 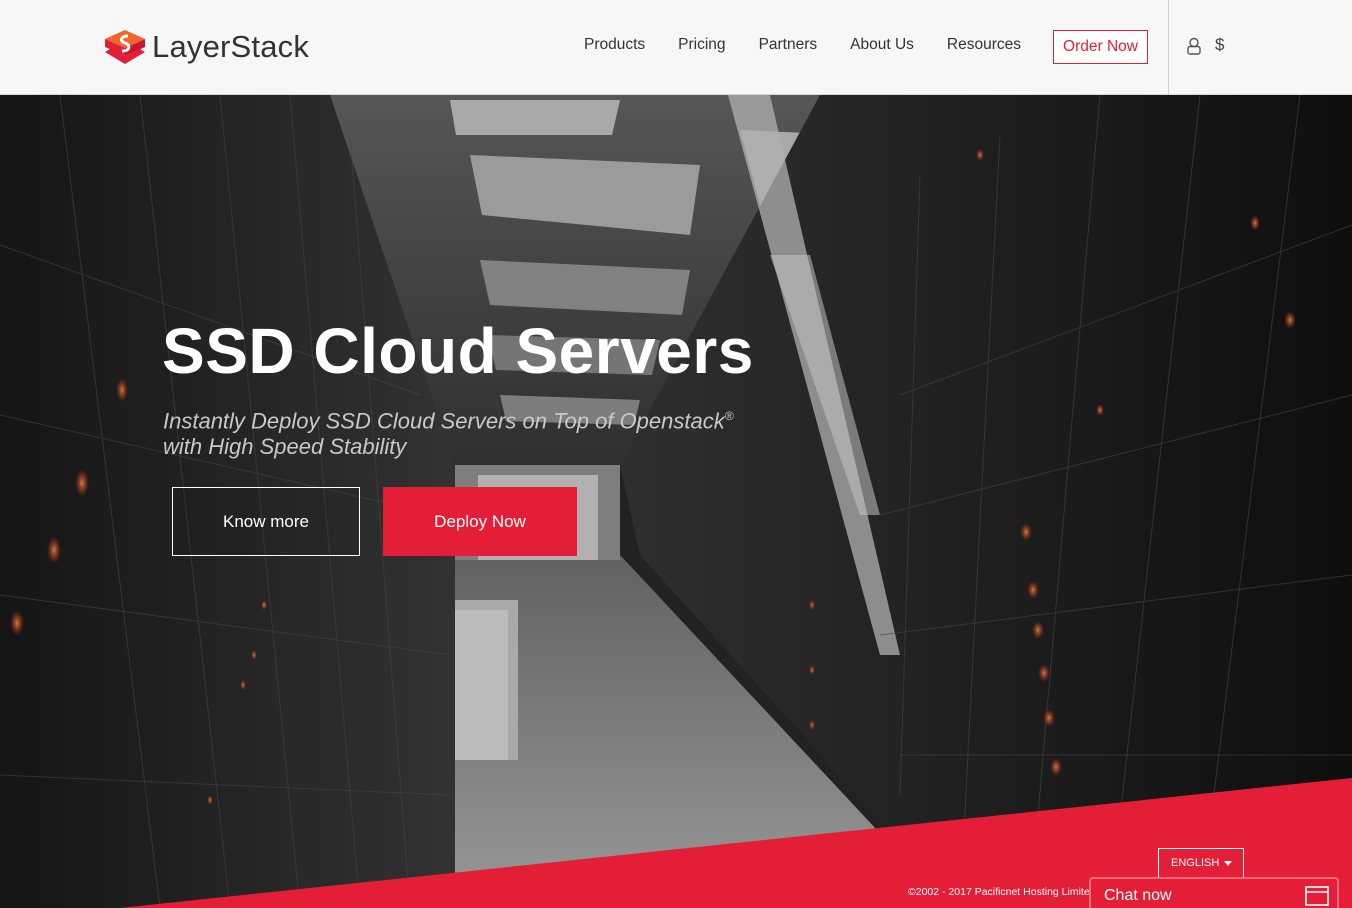 What do you see at coordinates (458, 351) in the screenshot?
I see `hero-title: SSD Cloud Servers` at bounding box center [458, 351].